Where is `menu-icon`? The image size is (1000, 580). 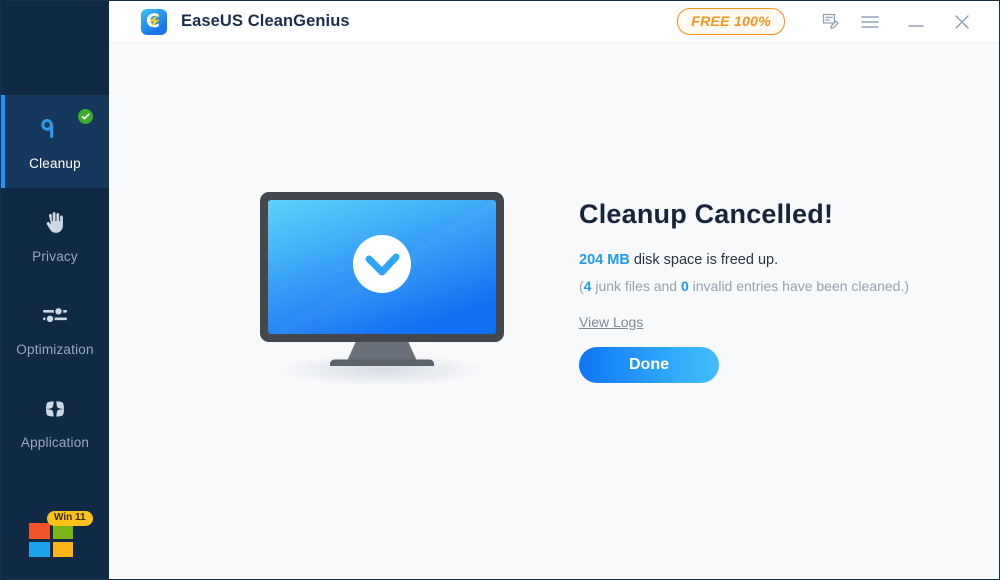
menu-icon is located at coordinates (870, 22).